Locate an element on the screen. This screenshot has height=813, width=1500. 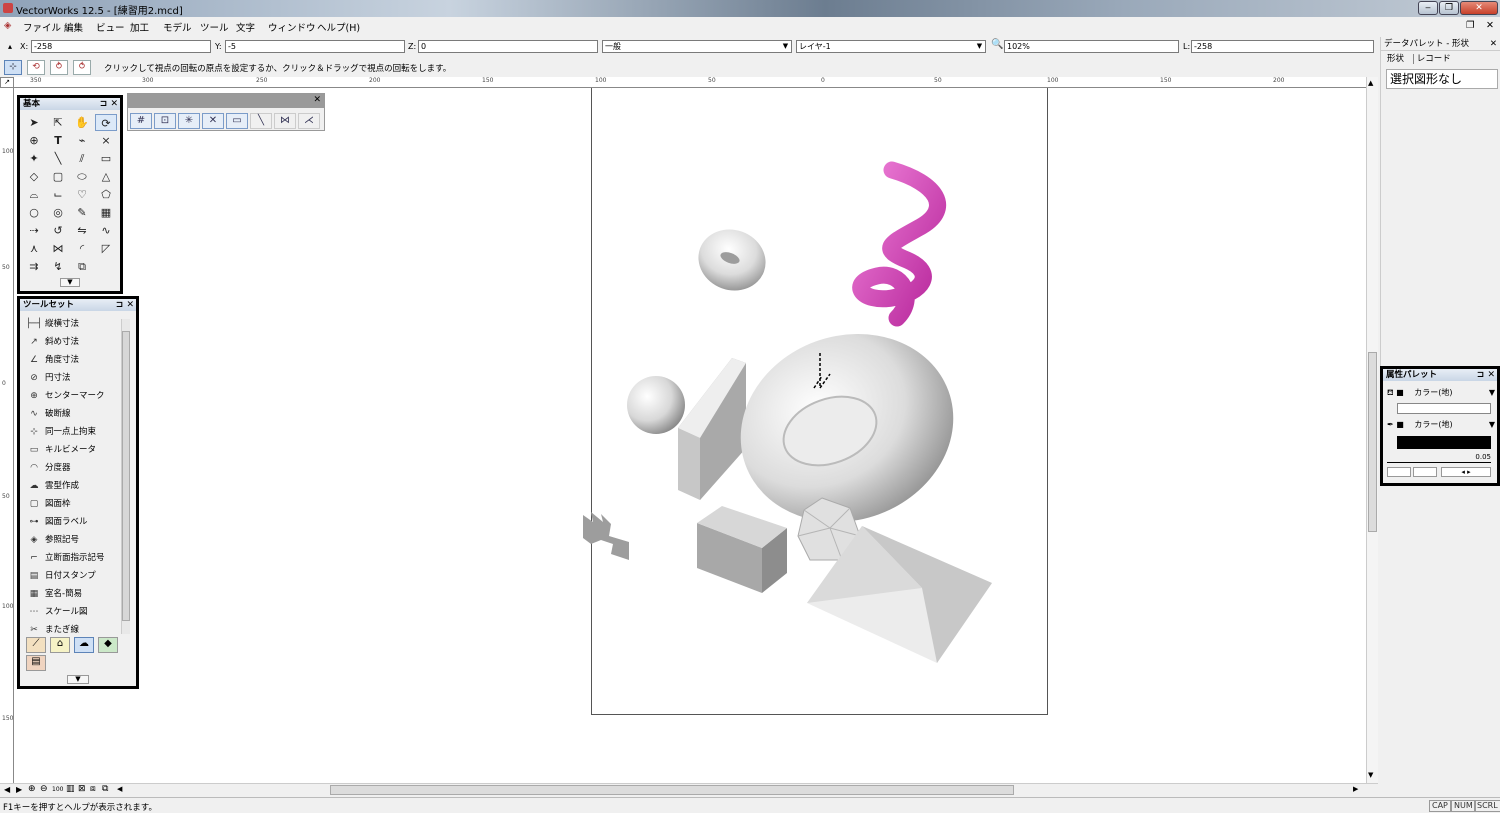
scroll-down-icon: ▼ is located at coordinates (1370, 775).